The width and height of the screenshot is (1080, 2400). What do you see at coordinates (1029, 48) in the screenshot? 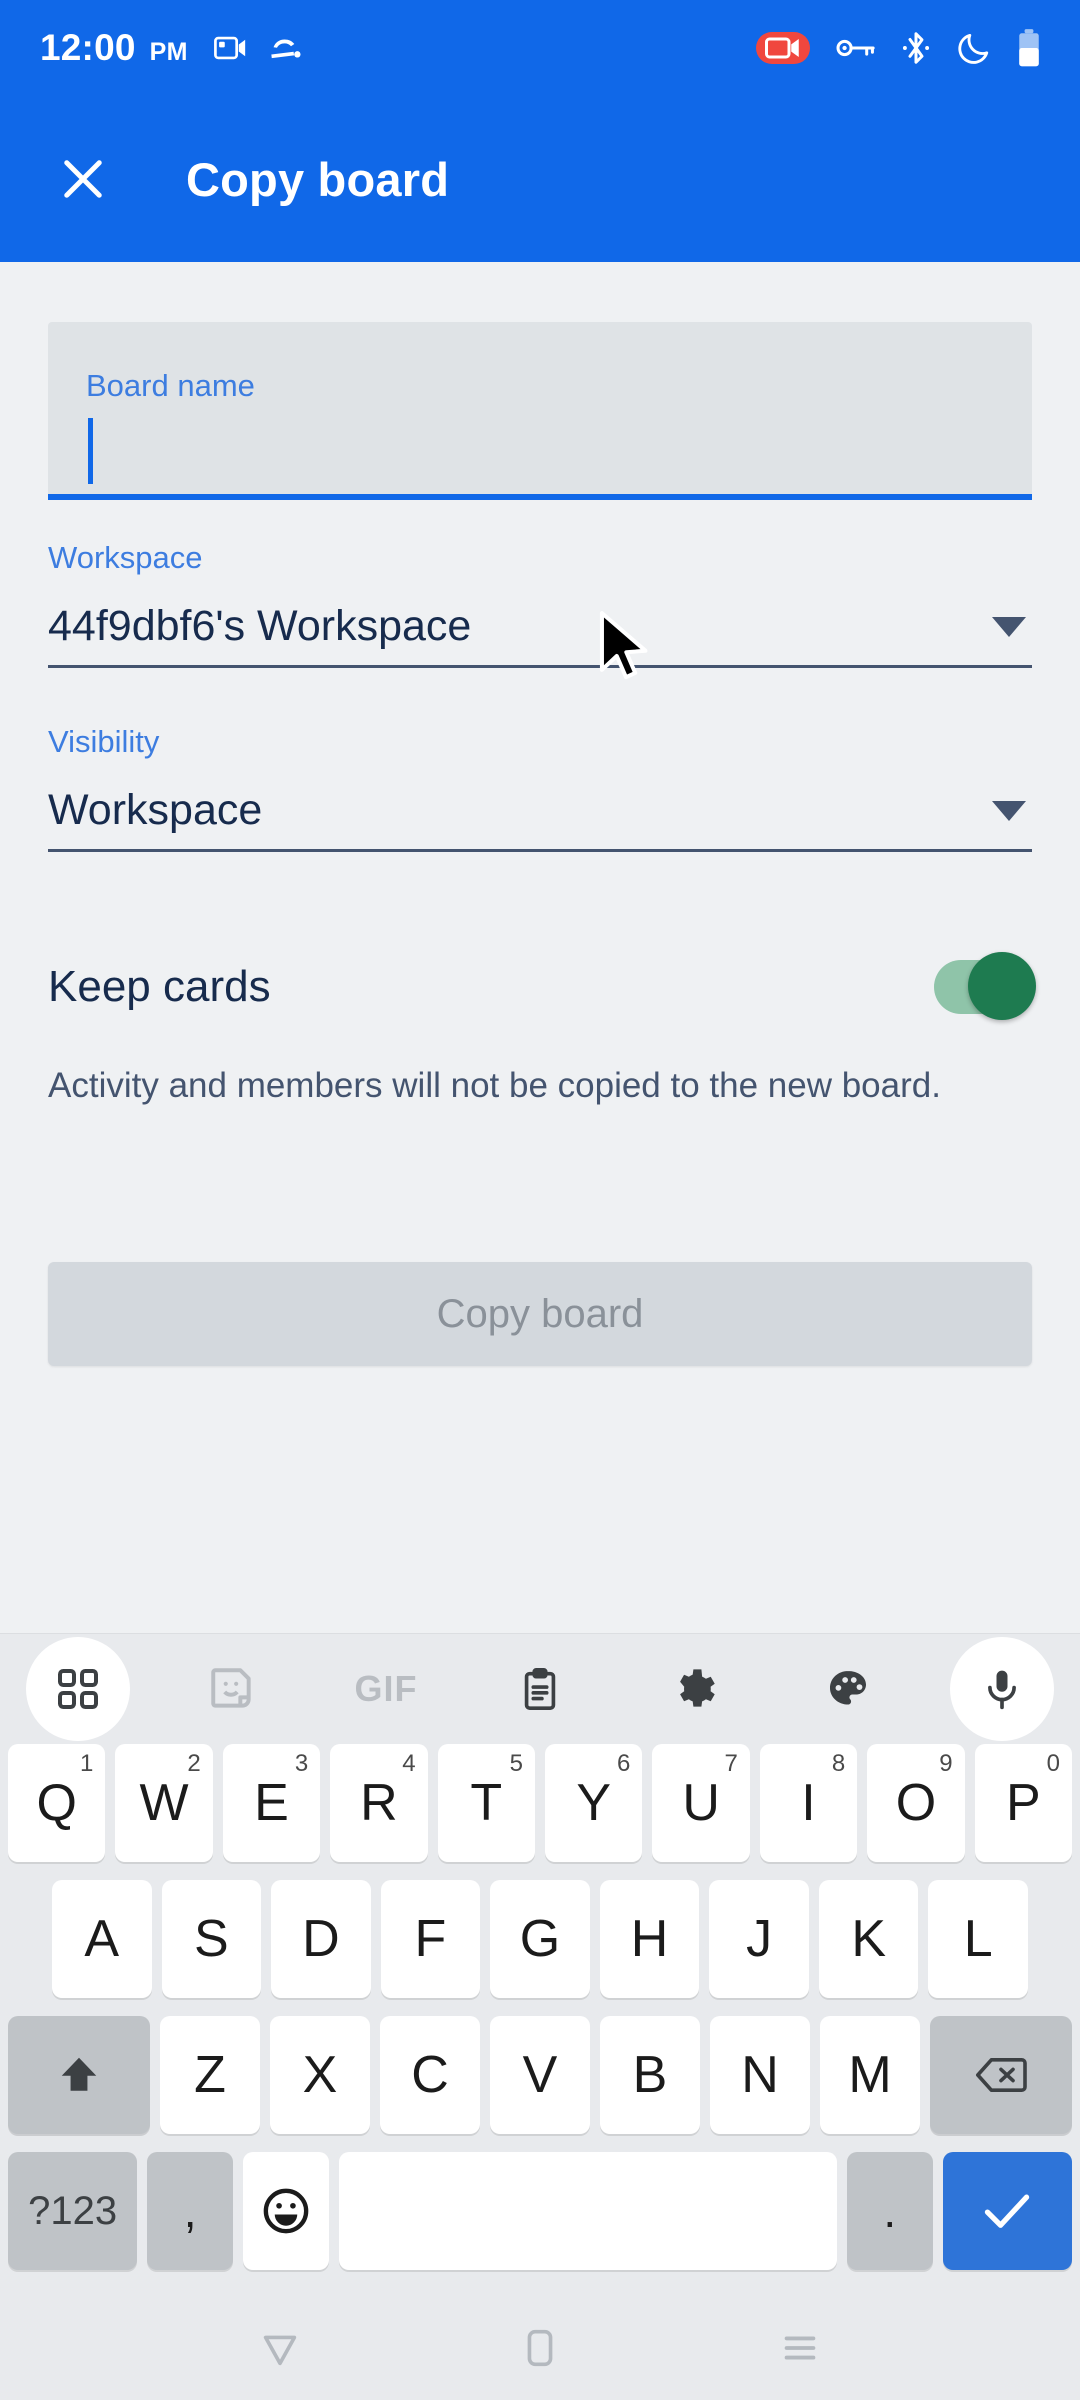
I see `battery-icon` at bounding box center [1029, 48].